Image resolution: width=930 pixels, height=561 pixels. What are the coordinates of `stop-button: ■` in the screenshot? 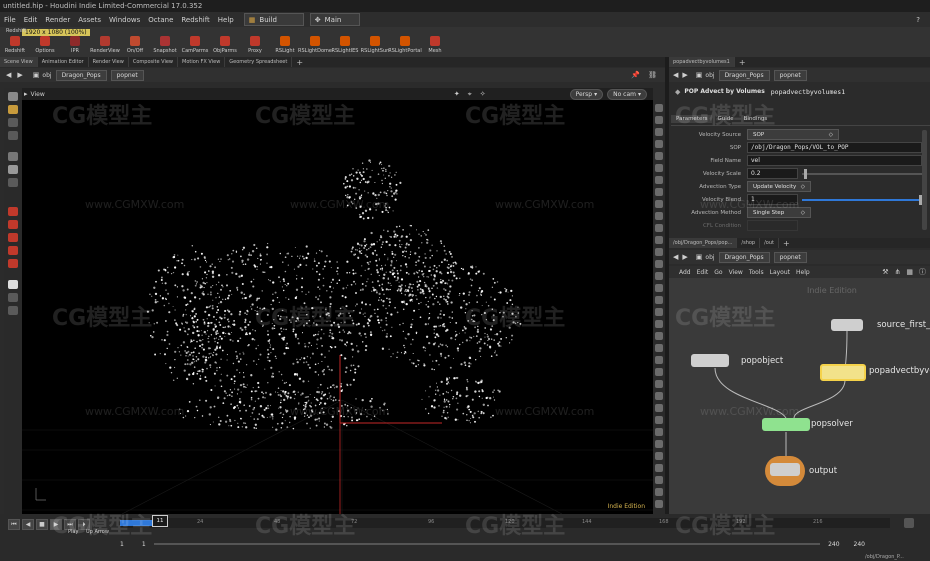 It's located at (42, 524).